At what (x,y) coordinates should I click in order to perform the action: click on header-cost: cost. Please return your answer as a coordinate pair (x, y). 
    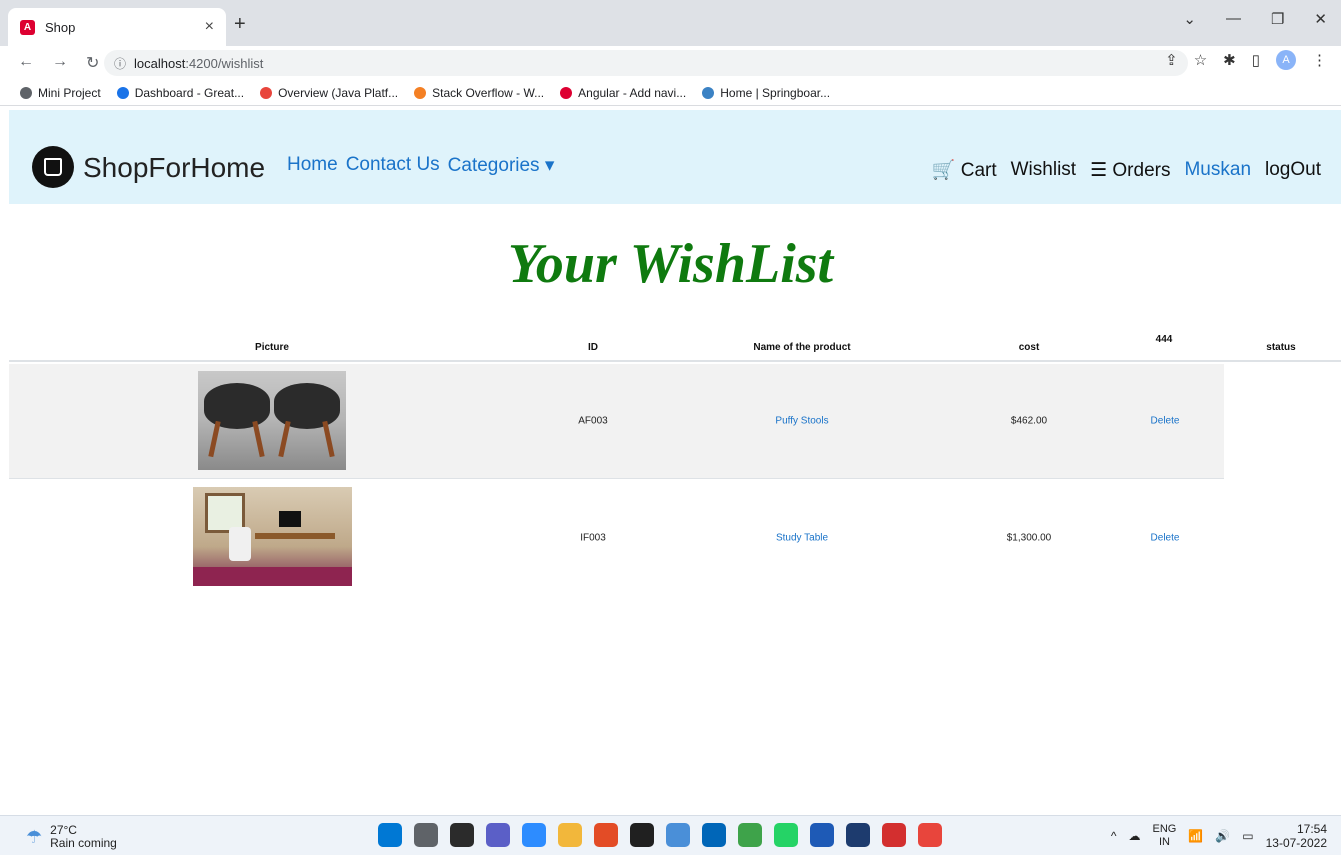
    Looking at the image, I should click on (1029, 347).